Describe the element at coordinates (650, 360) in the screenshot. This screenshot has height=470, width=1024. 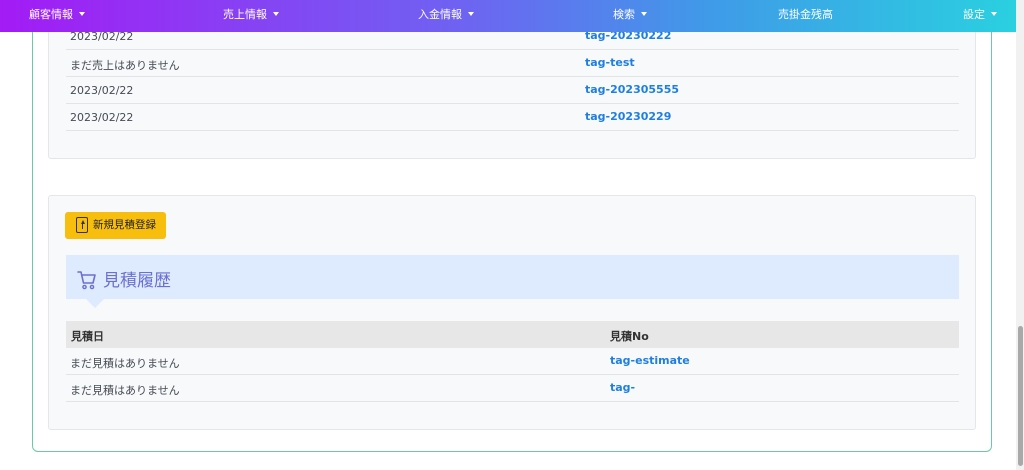
I see `estimate-no-link: tag-estimate` at that location.